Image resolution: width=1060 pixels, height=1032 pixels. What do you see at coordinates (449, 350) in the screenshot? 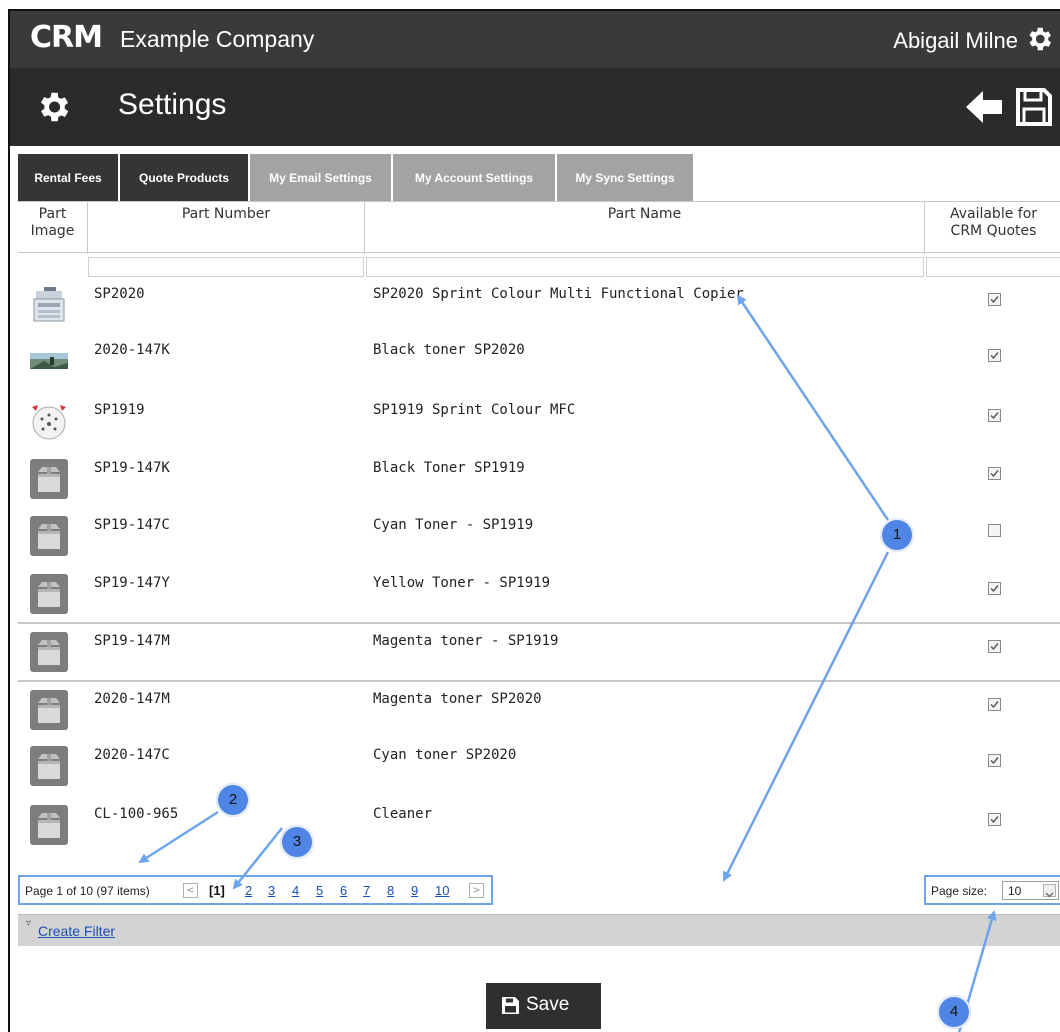
I see `part-name-cell: Black toner SP2020` at bounding box center [449, 350].